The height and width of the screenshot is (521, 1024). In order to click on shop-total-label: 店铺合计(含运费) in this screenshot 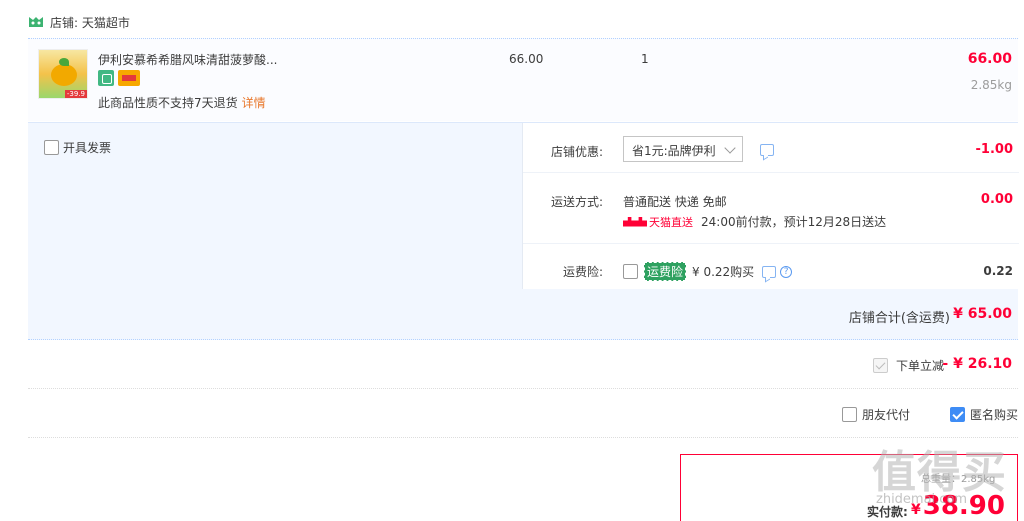, I will do `click(899, 318)`.